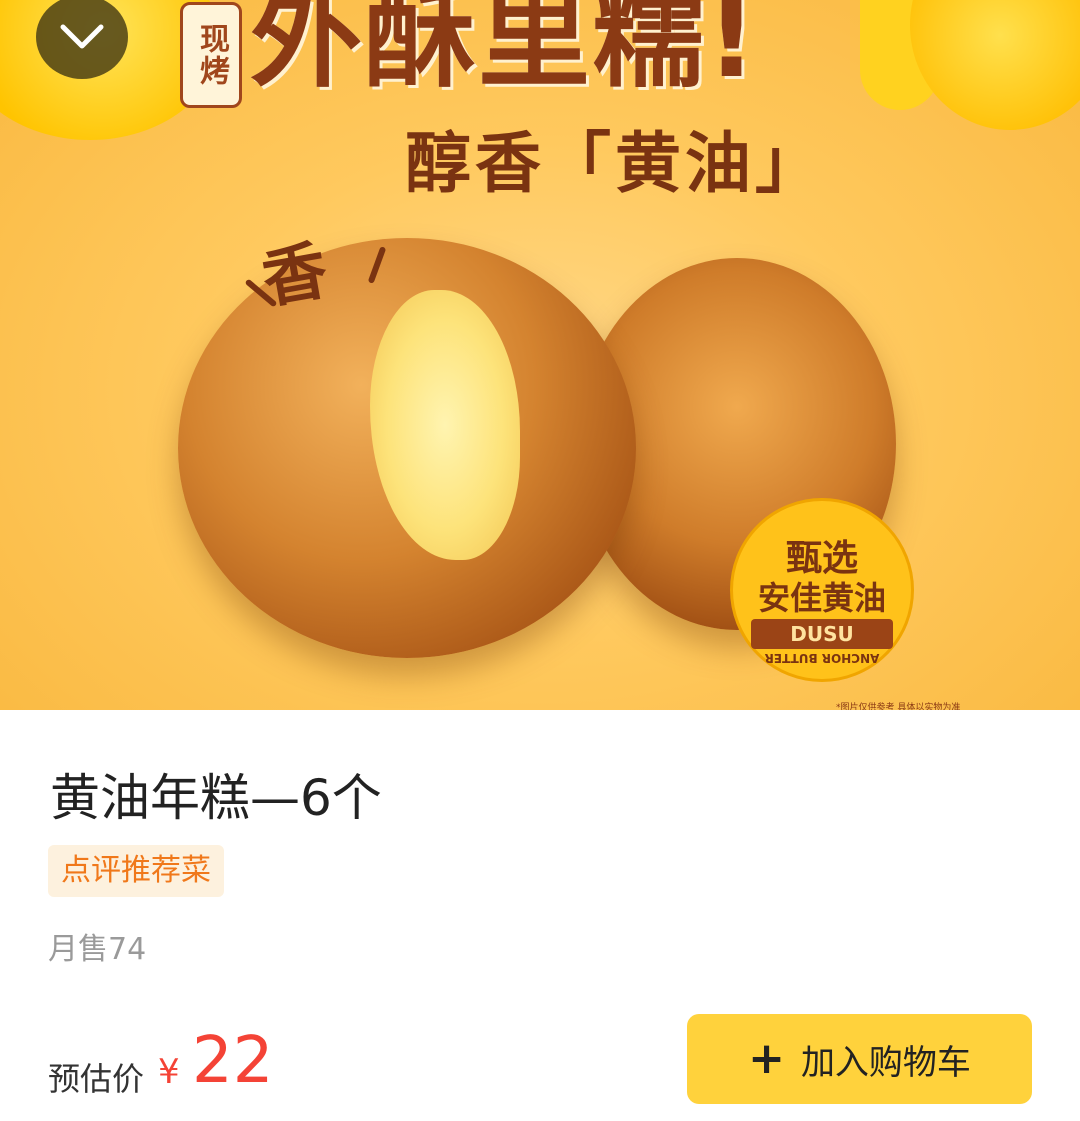 This screenshot has width=1080, height=1121. Describe the element at coordinates (821, 598) in the screenshot. I see `badge-line2: 安佳黄油` at that location.